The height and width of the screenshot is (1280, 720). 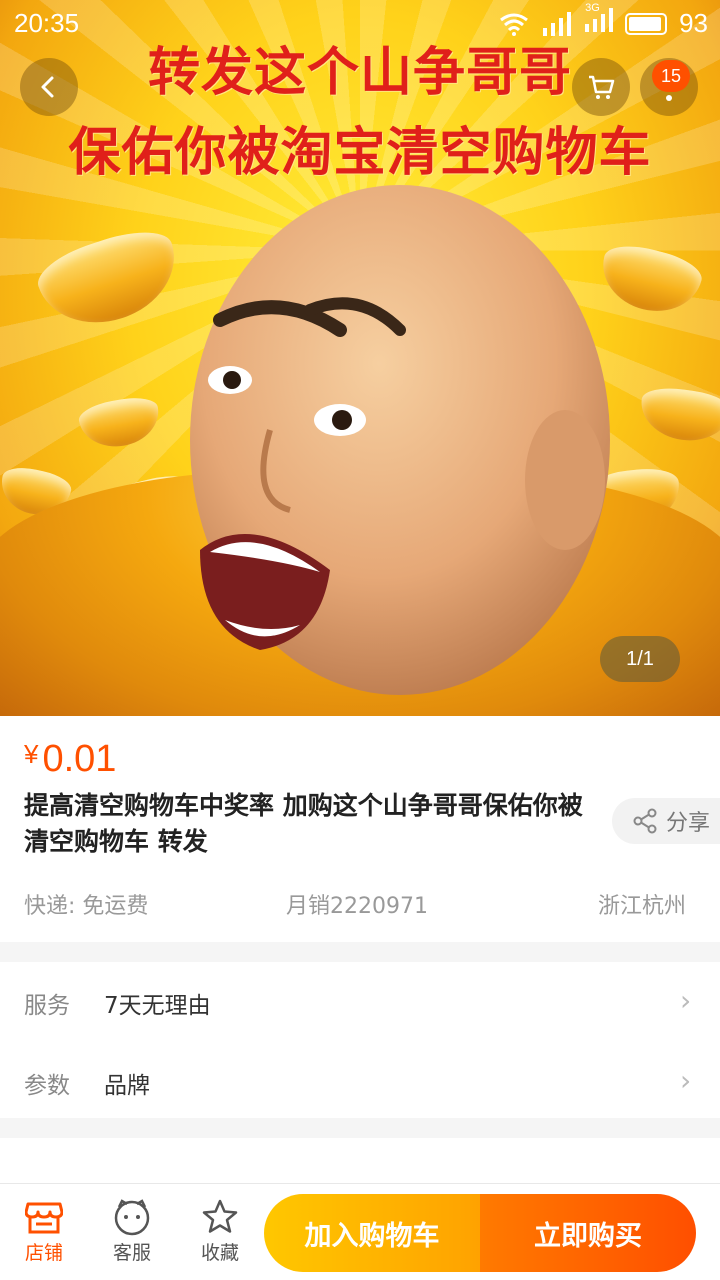 I want to click on customer-service-button: 客服, so click(x=132, y=1230).